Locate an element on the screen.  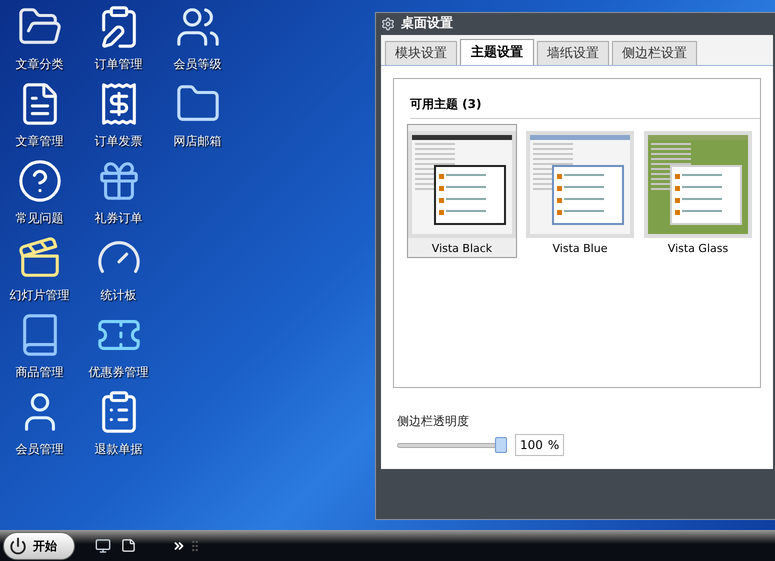
desktop-icon-label: 优惠券管理 is located at coordinates (118, 372).